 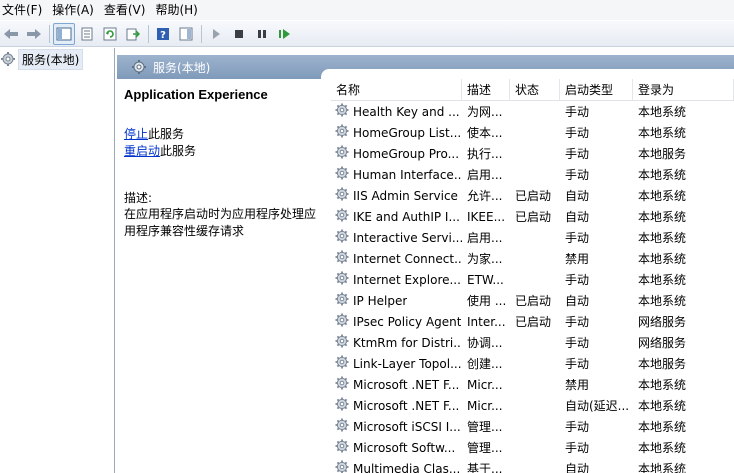 What do you see at coordinates (239, 34) in the screenshot?
I see `stop-icon` at bounding box center [239, 34].